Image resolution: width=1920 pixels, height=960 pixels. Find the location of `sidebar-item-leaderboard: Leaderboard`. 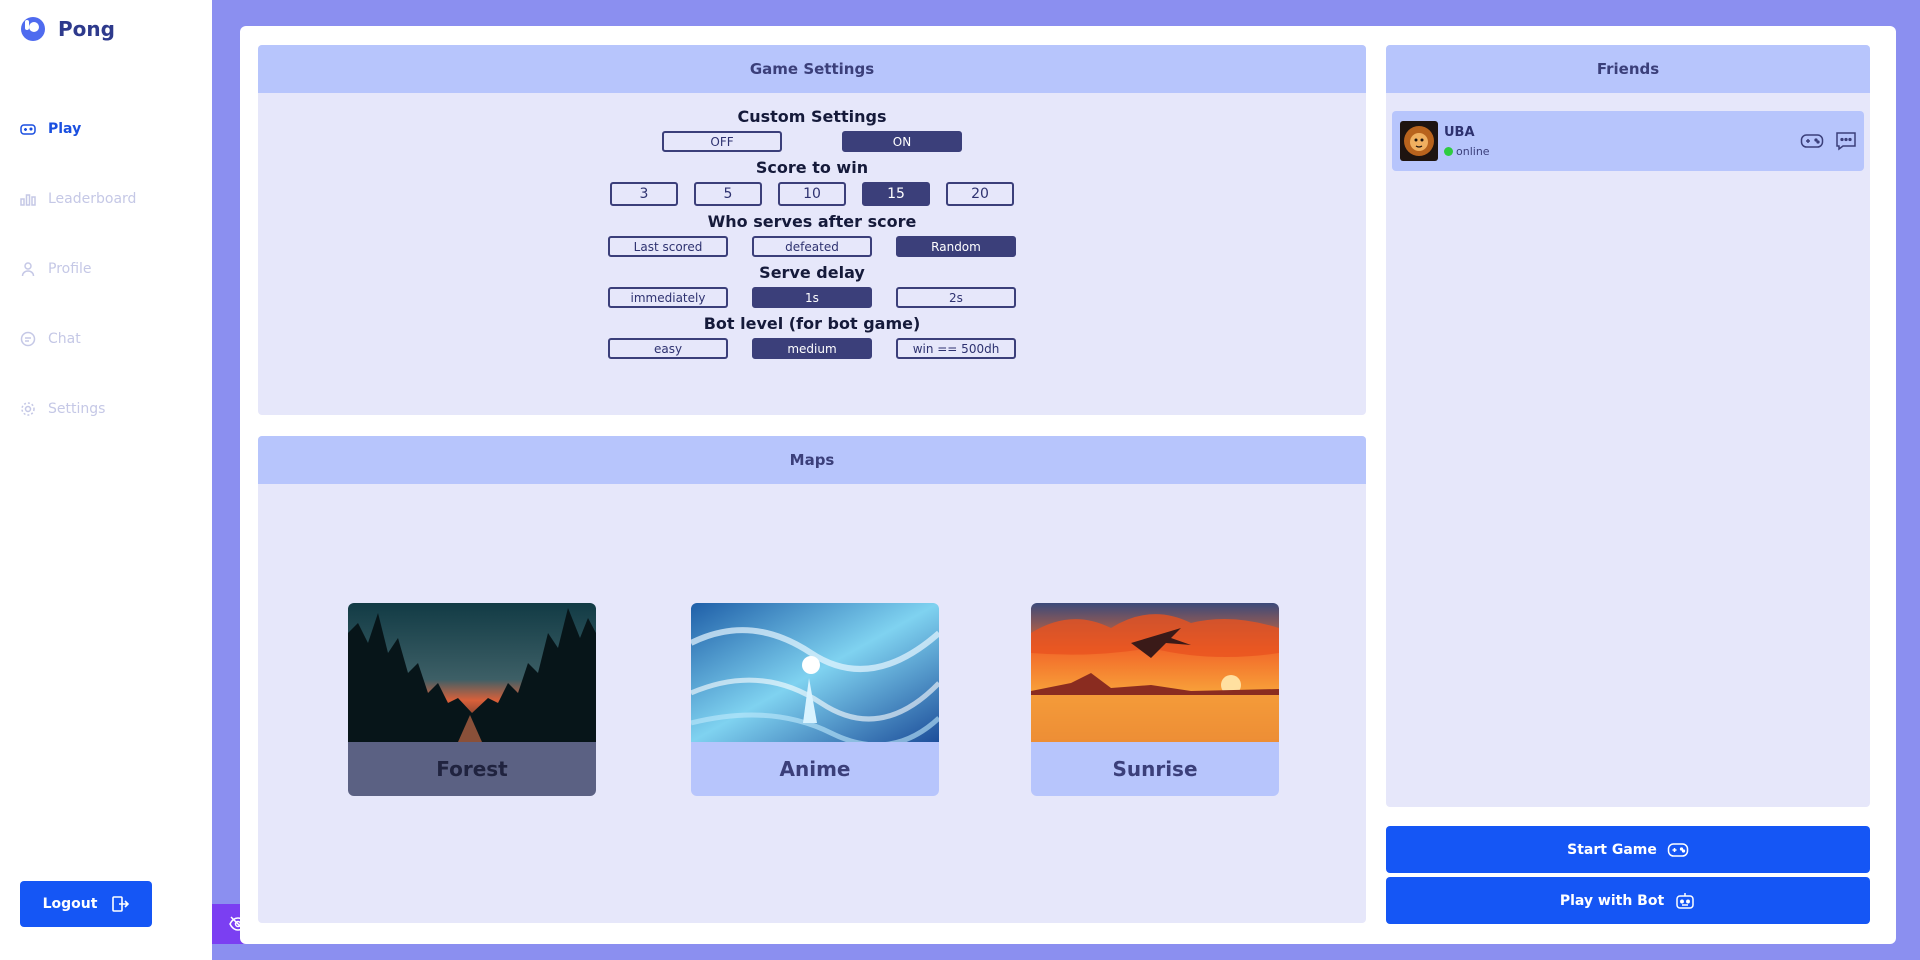

sidebar-item-leaderboard: Leaderboard is located at coordinates (78, 199).